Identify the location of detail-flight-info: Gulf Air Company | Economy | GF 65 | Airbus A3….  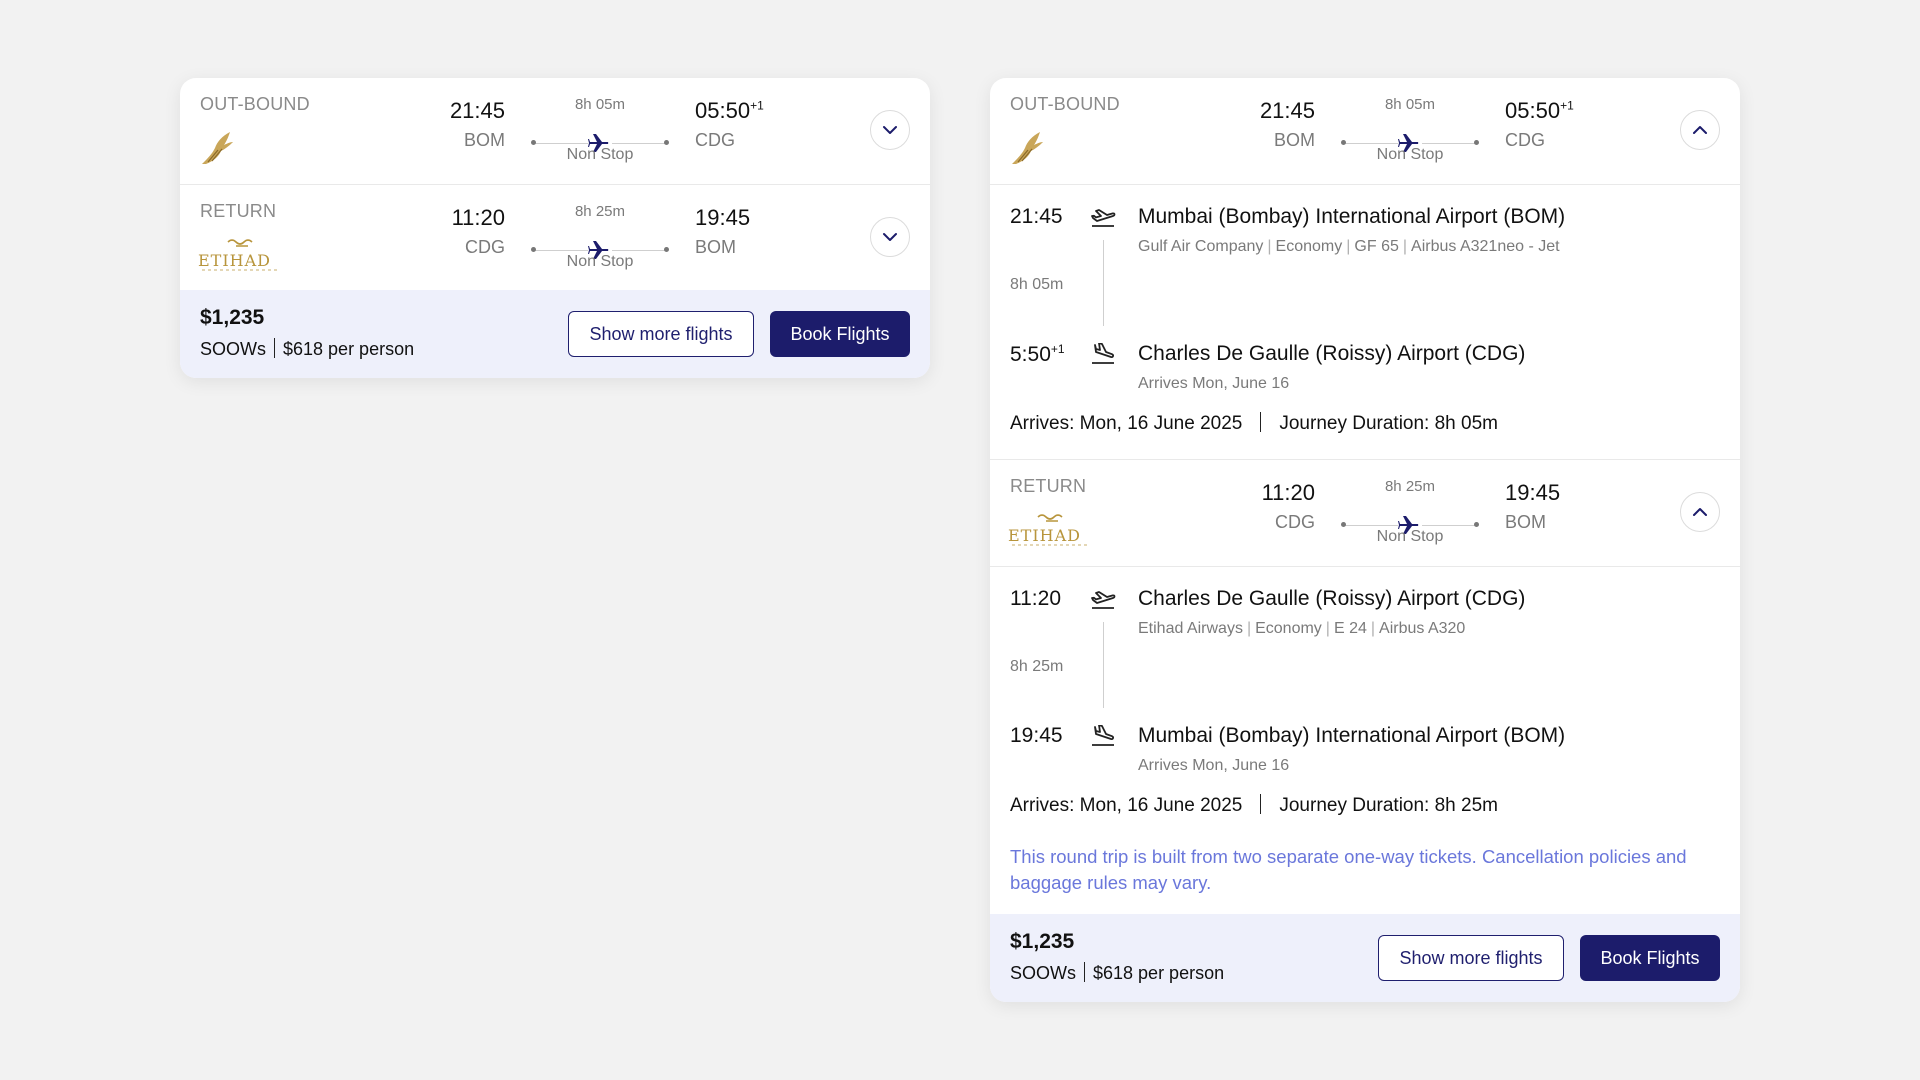
(1349, 246).